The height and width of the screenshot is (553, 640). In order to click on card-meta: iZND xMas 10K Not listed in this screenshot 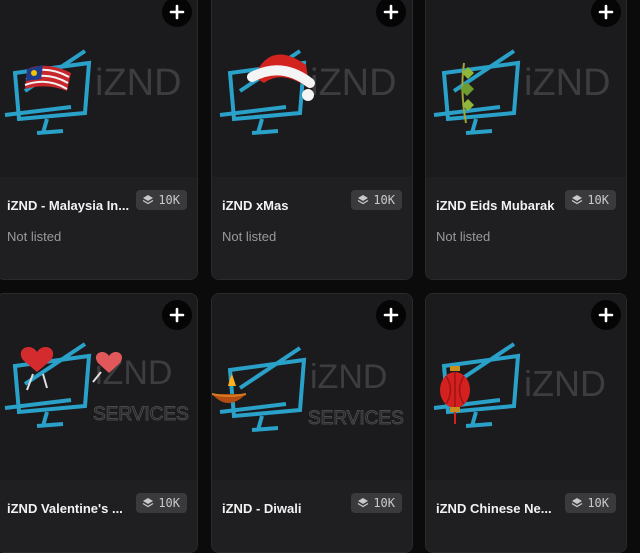, I will do `click(312, 228)`.